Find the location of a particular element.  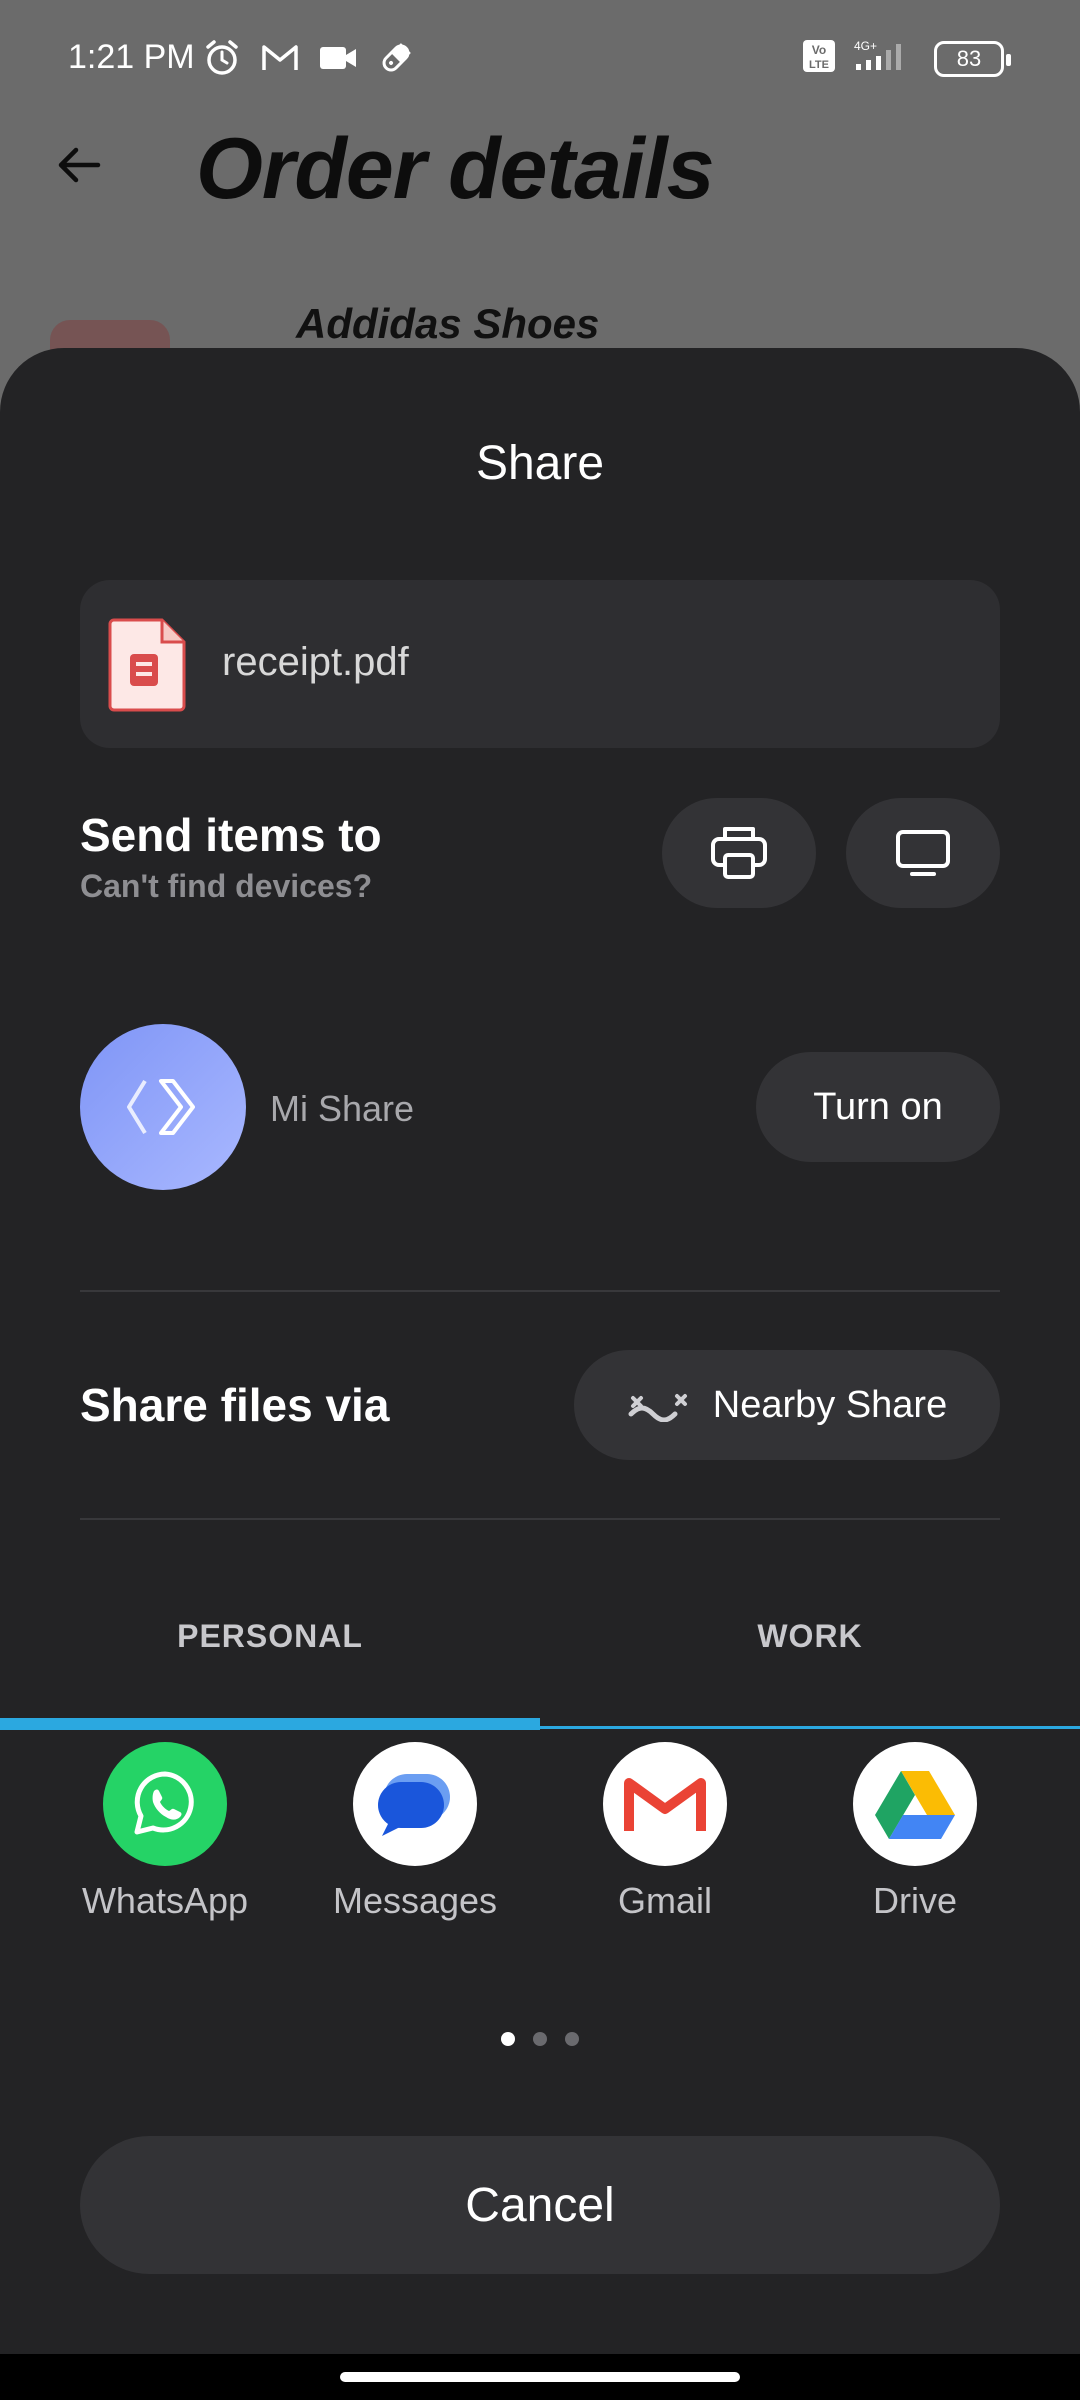

status-icons-right: Vo LTE 4G+ 83 is located at coordinates (906, 58).